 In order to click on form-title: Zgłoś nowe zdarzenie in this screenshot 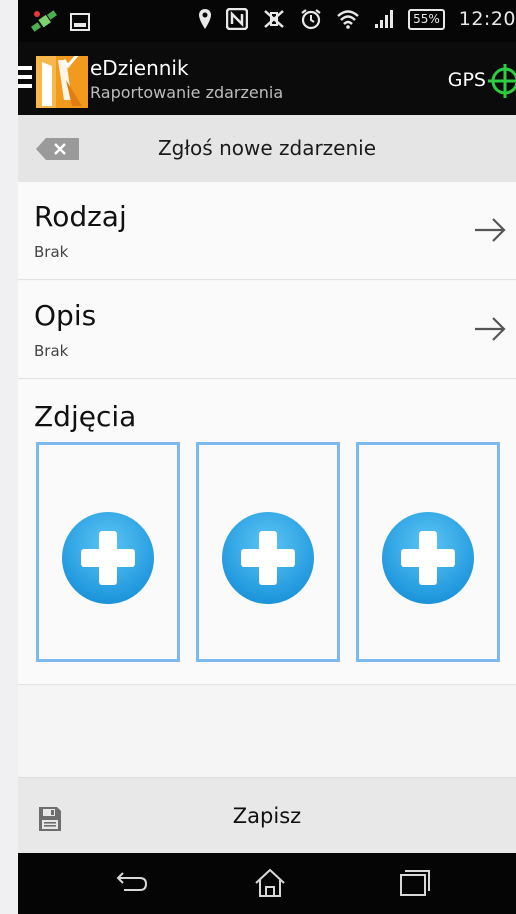, I will do `click(267, 148)`.